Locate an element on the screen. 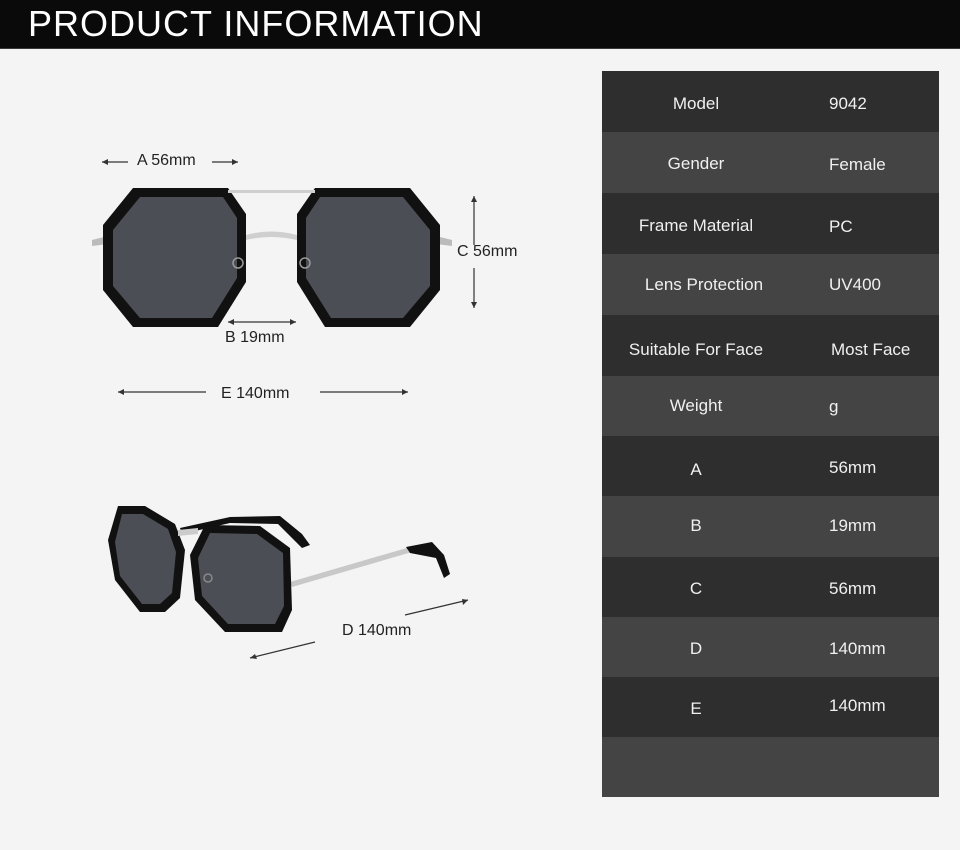 The width and height of the screenshot is (960, 850). spec-label: B is located at coordinates (696, 525).